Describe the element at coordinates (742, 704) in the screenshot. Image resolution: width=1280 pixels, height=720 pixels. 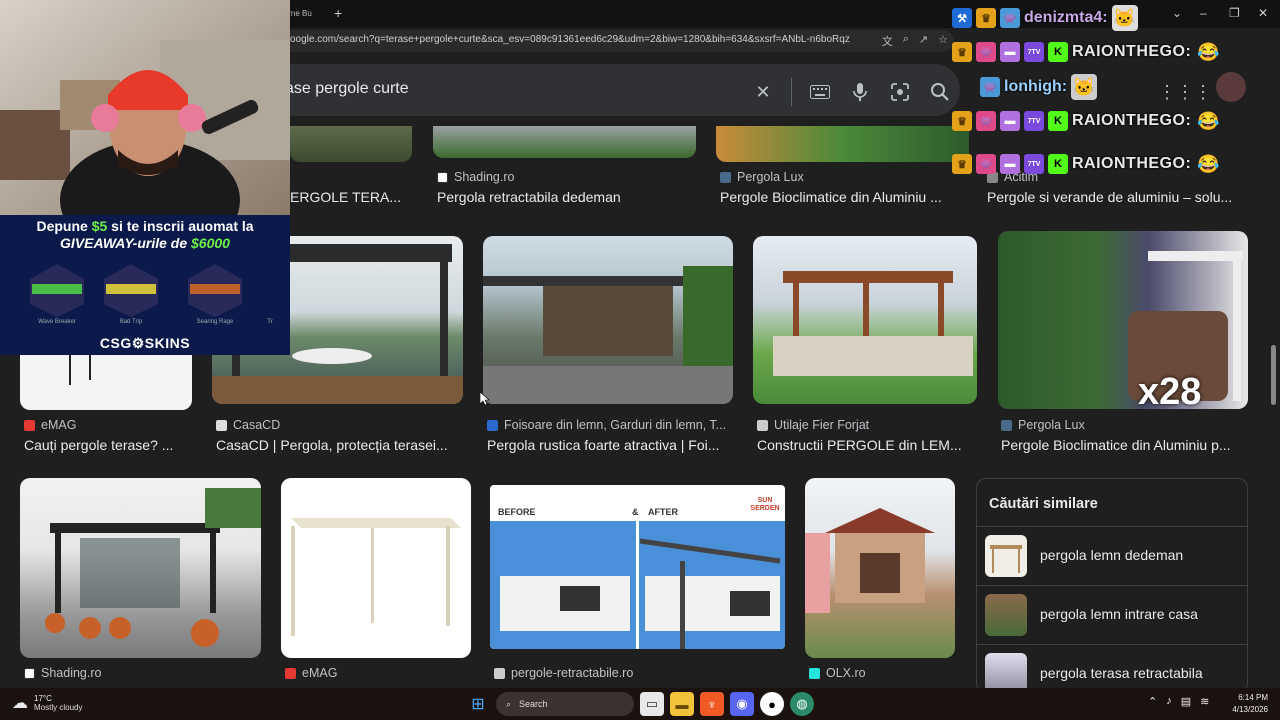
I see `discord-icon: ◉` at that location.